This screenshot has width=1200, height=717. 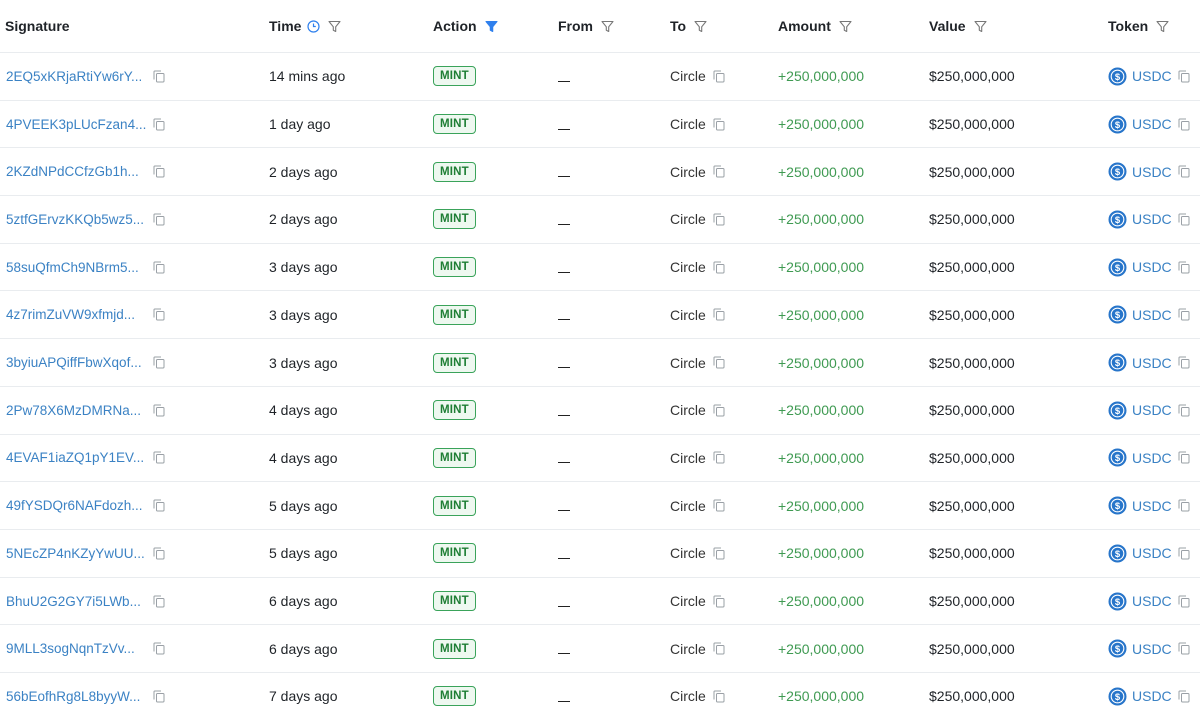 I want to click on amount-filter-icon, so click(x=845, y=26).